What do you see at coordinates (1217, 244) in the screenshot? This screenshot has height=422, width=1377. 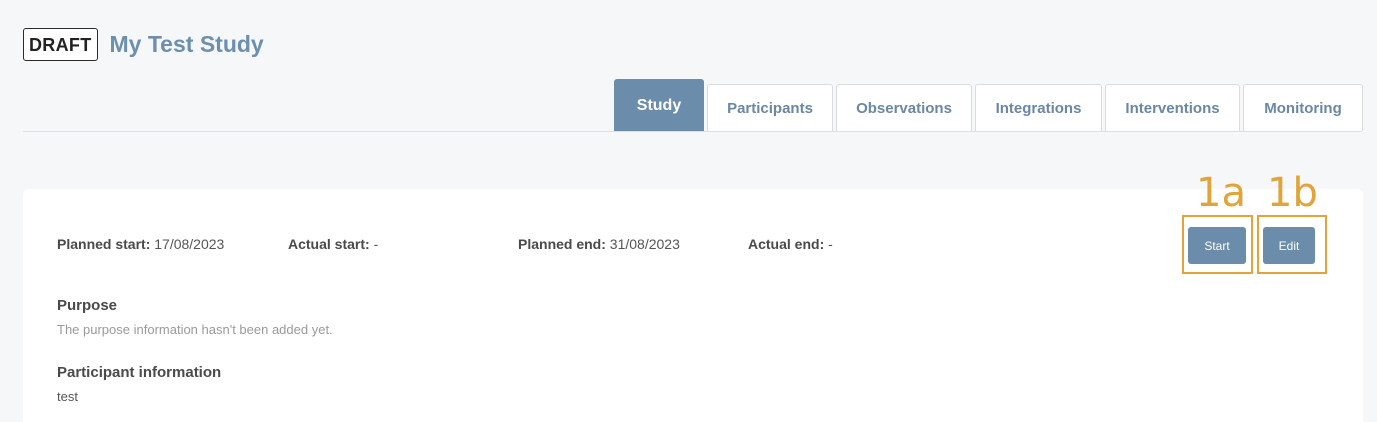 I see `annotation-box-1a` at bounding box center [1217, 244].